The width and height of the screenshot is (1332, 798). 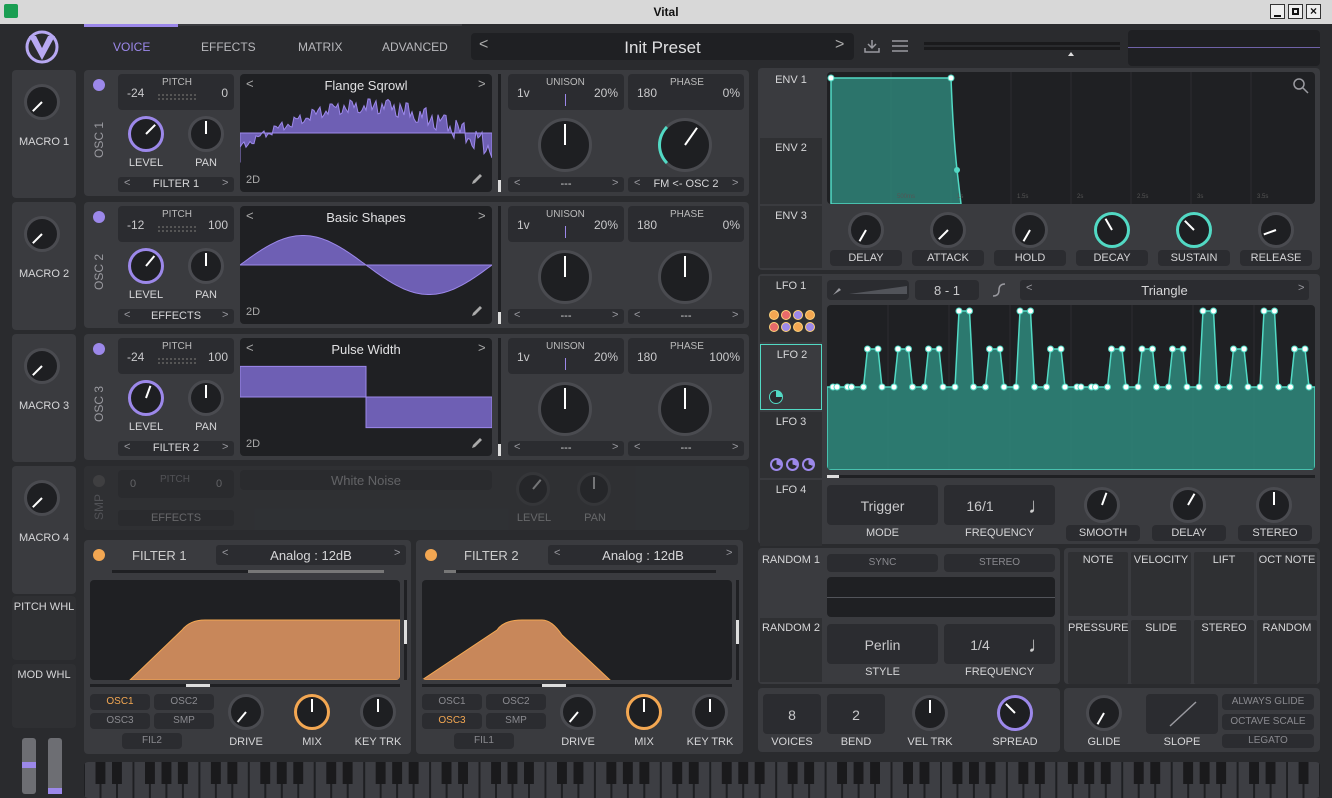 What do you see at coordinates (366, 133) in the screenshot?
I see `osc-1-wavetable: < Flange Sqrowl > 2D` at bounding box center [366, 133].